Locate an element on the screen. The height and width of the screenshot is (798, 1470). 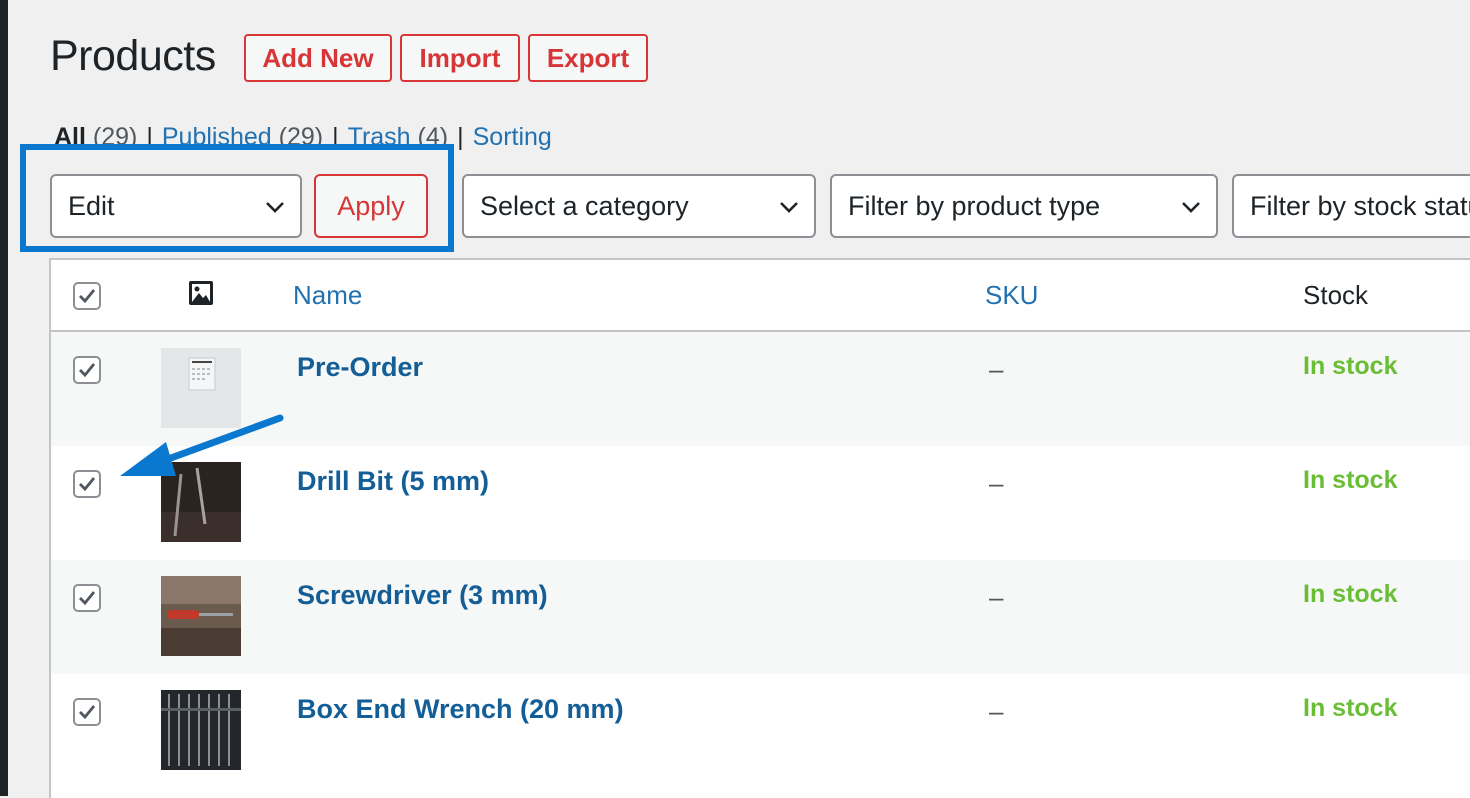
select-all-checkbox is located at coordinates (87, 296).